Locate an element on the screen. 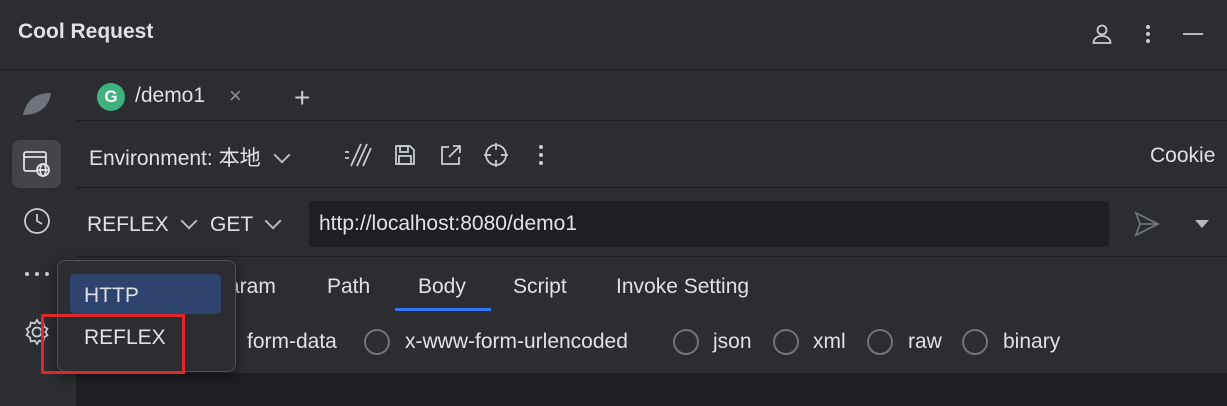 This screenshot has height=406, width=1227. radio-label-x-www-form-urlencoded: x-www-form-urlencoded is located at coordinates (516, 342).